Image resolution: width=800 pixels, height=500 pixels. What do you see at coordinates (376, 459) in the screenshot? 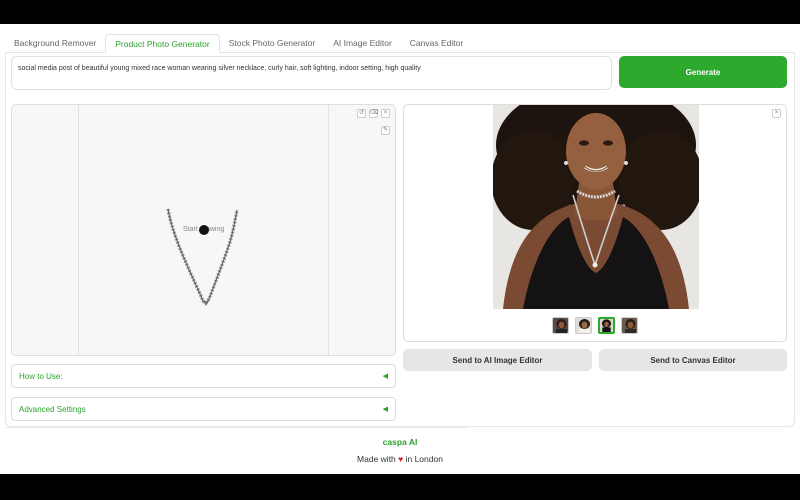
I see `footer-made-prefix: Made with` at bounding box center [376, 459].